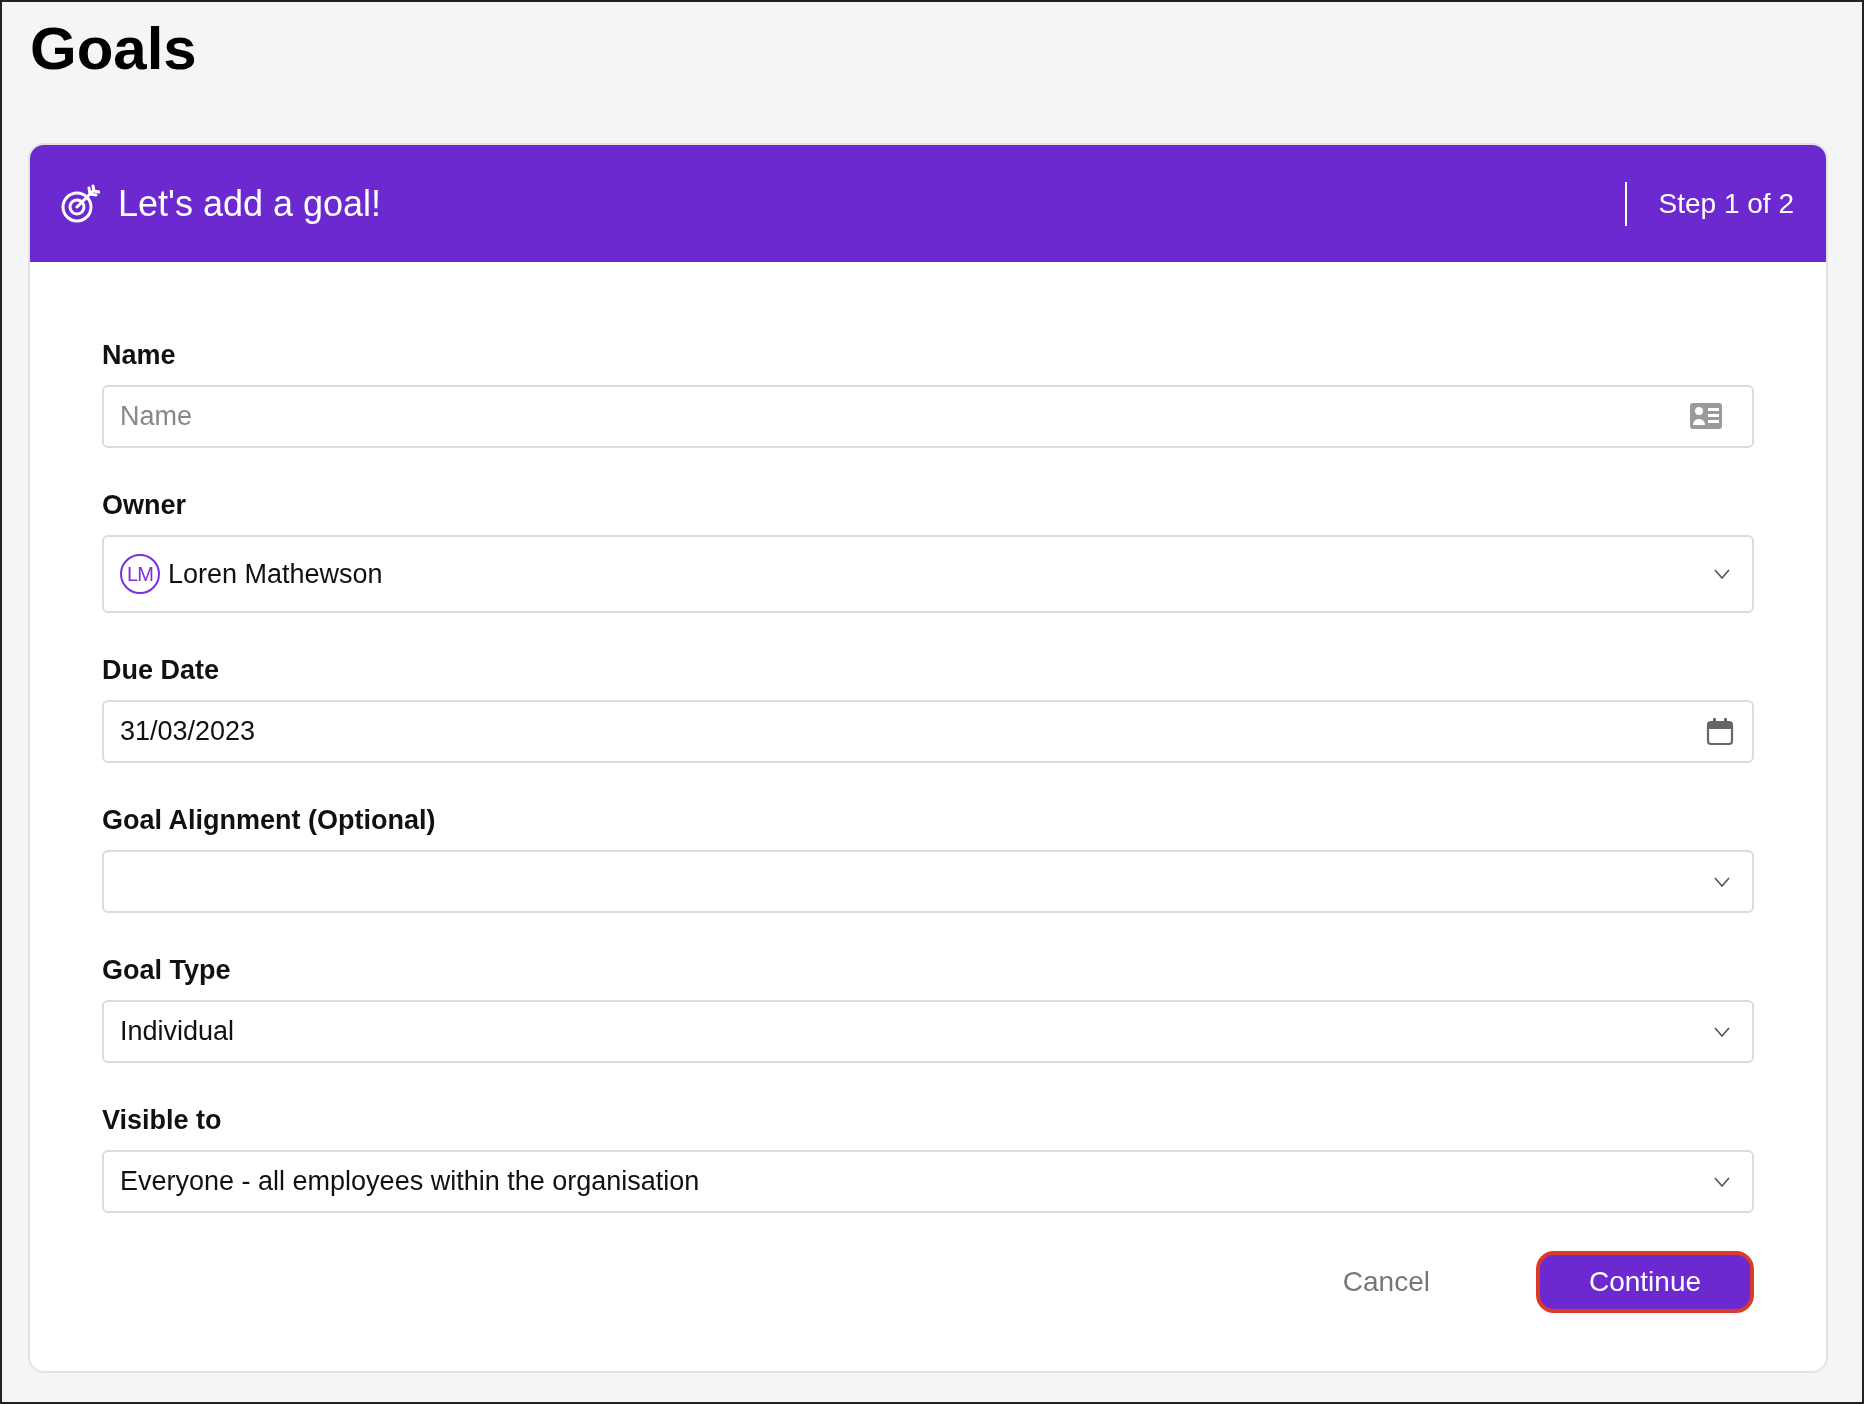  Describe the element at coordinates (928, 416) in the screenshot. I see `name-input: Name` at that location.